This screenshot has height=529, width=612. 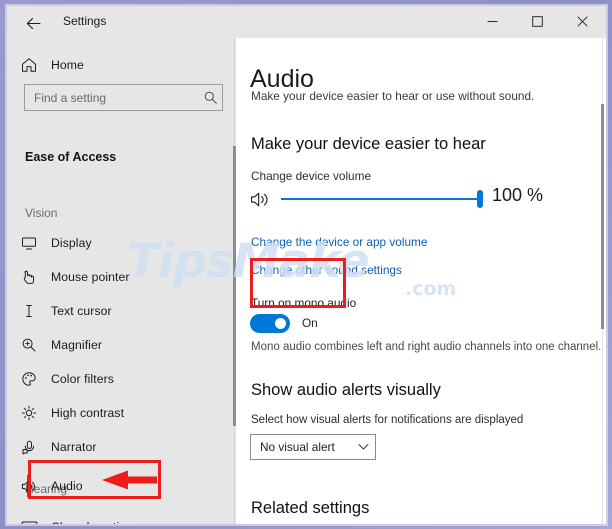 What do you see at coordinates (121, 243) in the screenshot?
I see `sidebar-item-display: Display` at bounding box center [121, 243].